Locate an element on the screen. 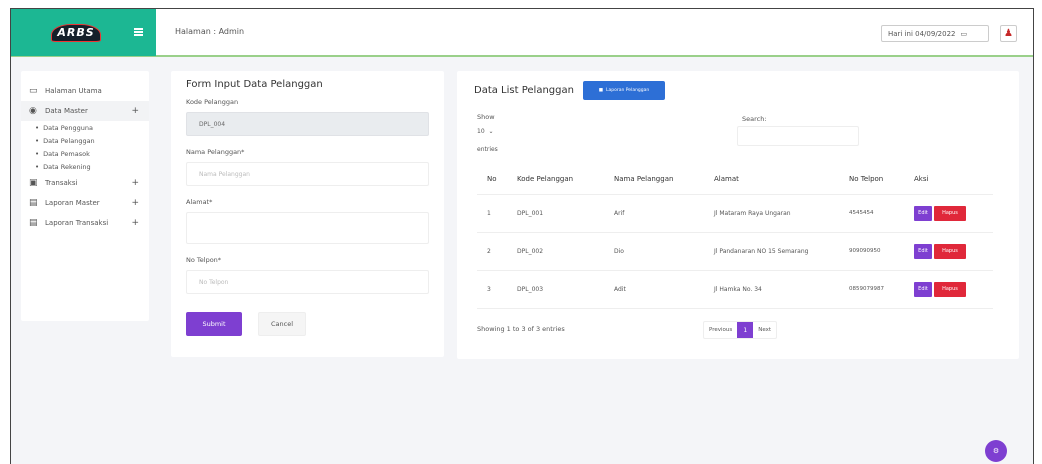 The image size is (1042, 464). col-kode: Kode Pelanggan is located at coordinates (555, 180).